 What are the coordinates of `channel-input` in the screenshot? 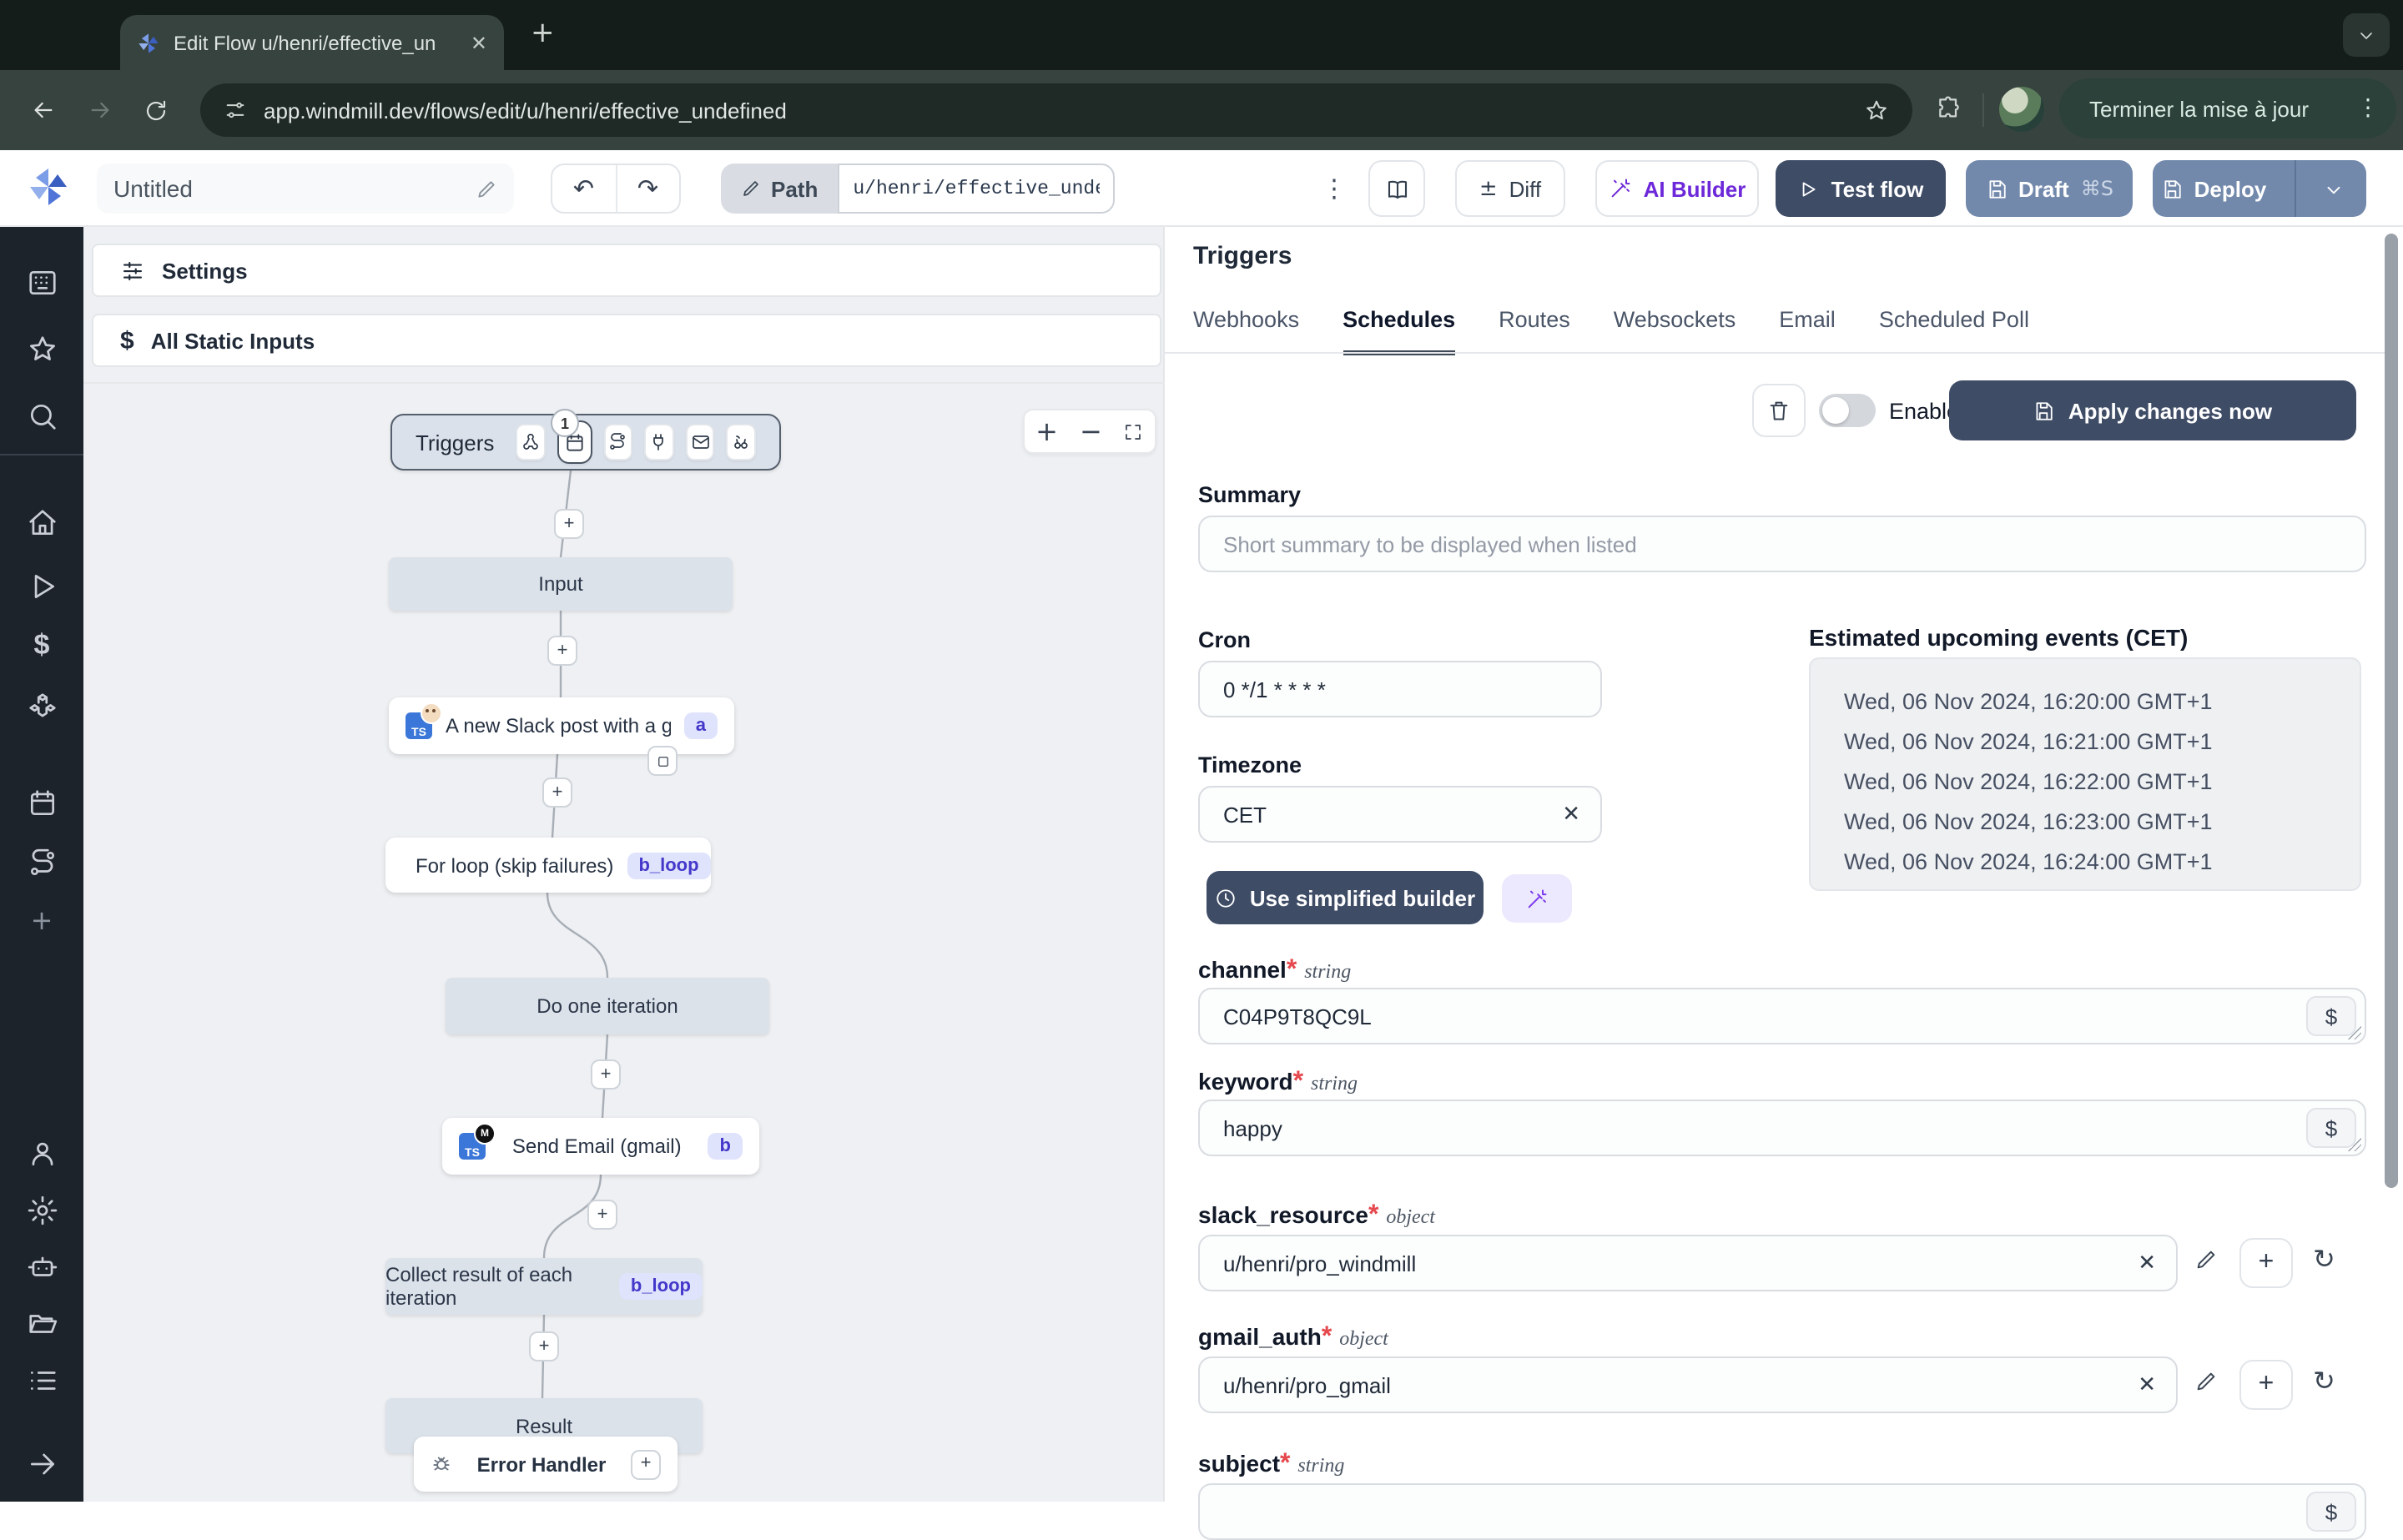 It's located at (1782, 1016).